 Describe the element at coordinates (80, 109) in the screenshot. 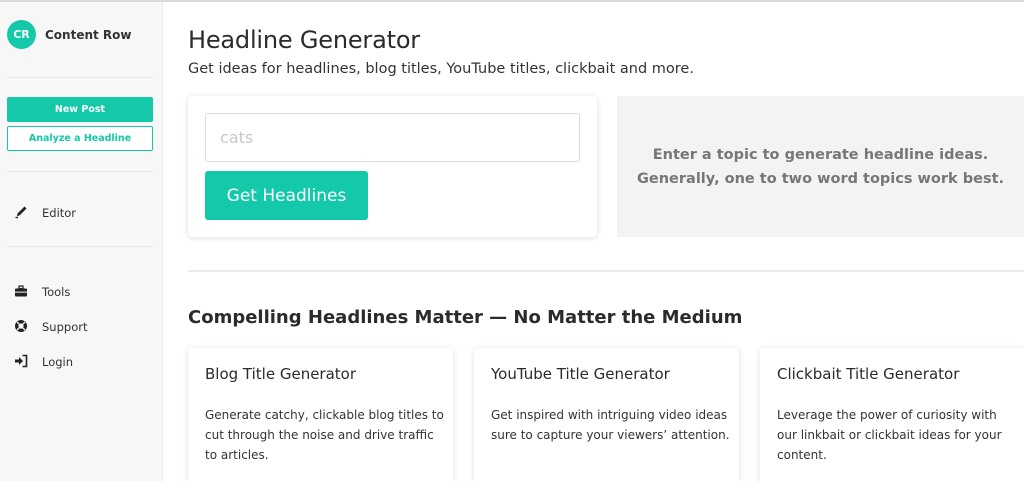

I see `new-post-button: New Post` at that location.